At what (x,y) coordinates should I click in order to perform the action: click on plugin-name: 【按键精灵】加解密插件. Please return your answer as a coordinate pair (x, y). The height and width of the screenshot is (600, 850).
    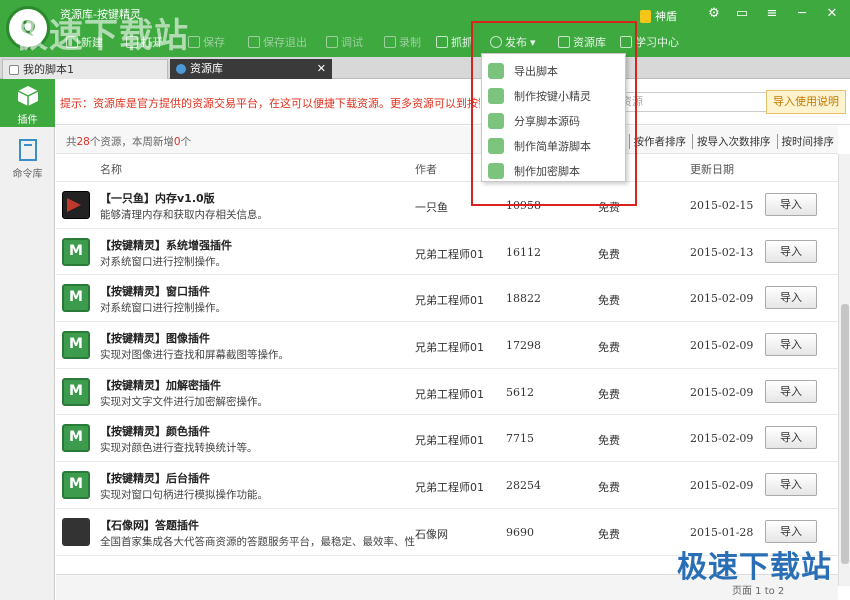
    Looking at the image, I should click on (160, 385).